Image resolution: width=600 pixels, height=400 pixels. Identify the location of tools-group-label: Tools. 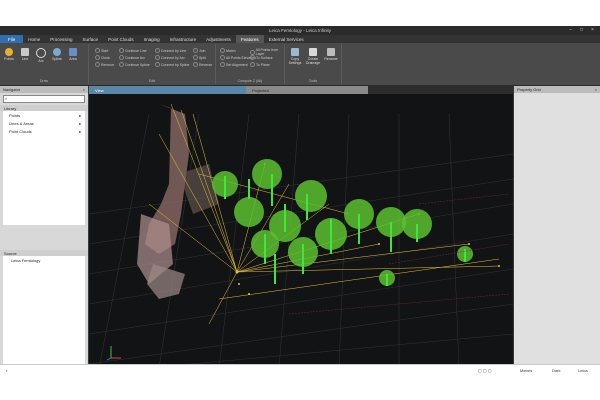
(313, 81).